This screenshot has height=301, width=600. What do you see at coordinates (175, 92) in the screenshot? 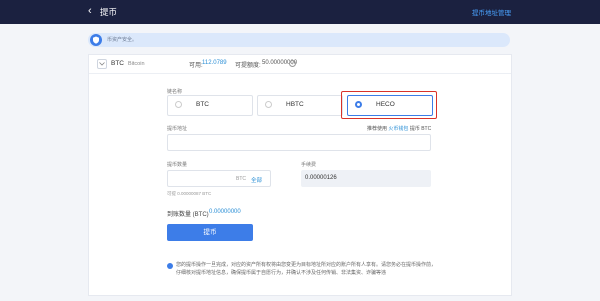
I see `chain-label: 链名称` at bounding box center [175, 92].